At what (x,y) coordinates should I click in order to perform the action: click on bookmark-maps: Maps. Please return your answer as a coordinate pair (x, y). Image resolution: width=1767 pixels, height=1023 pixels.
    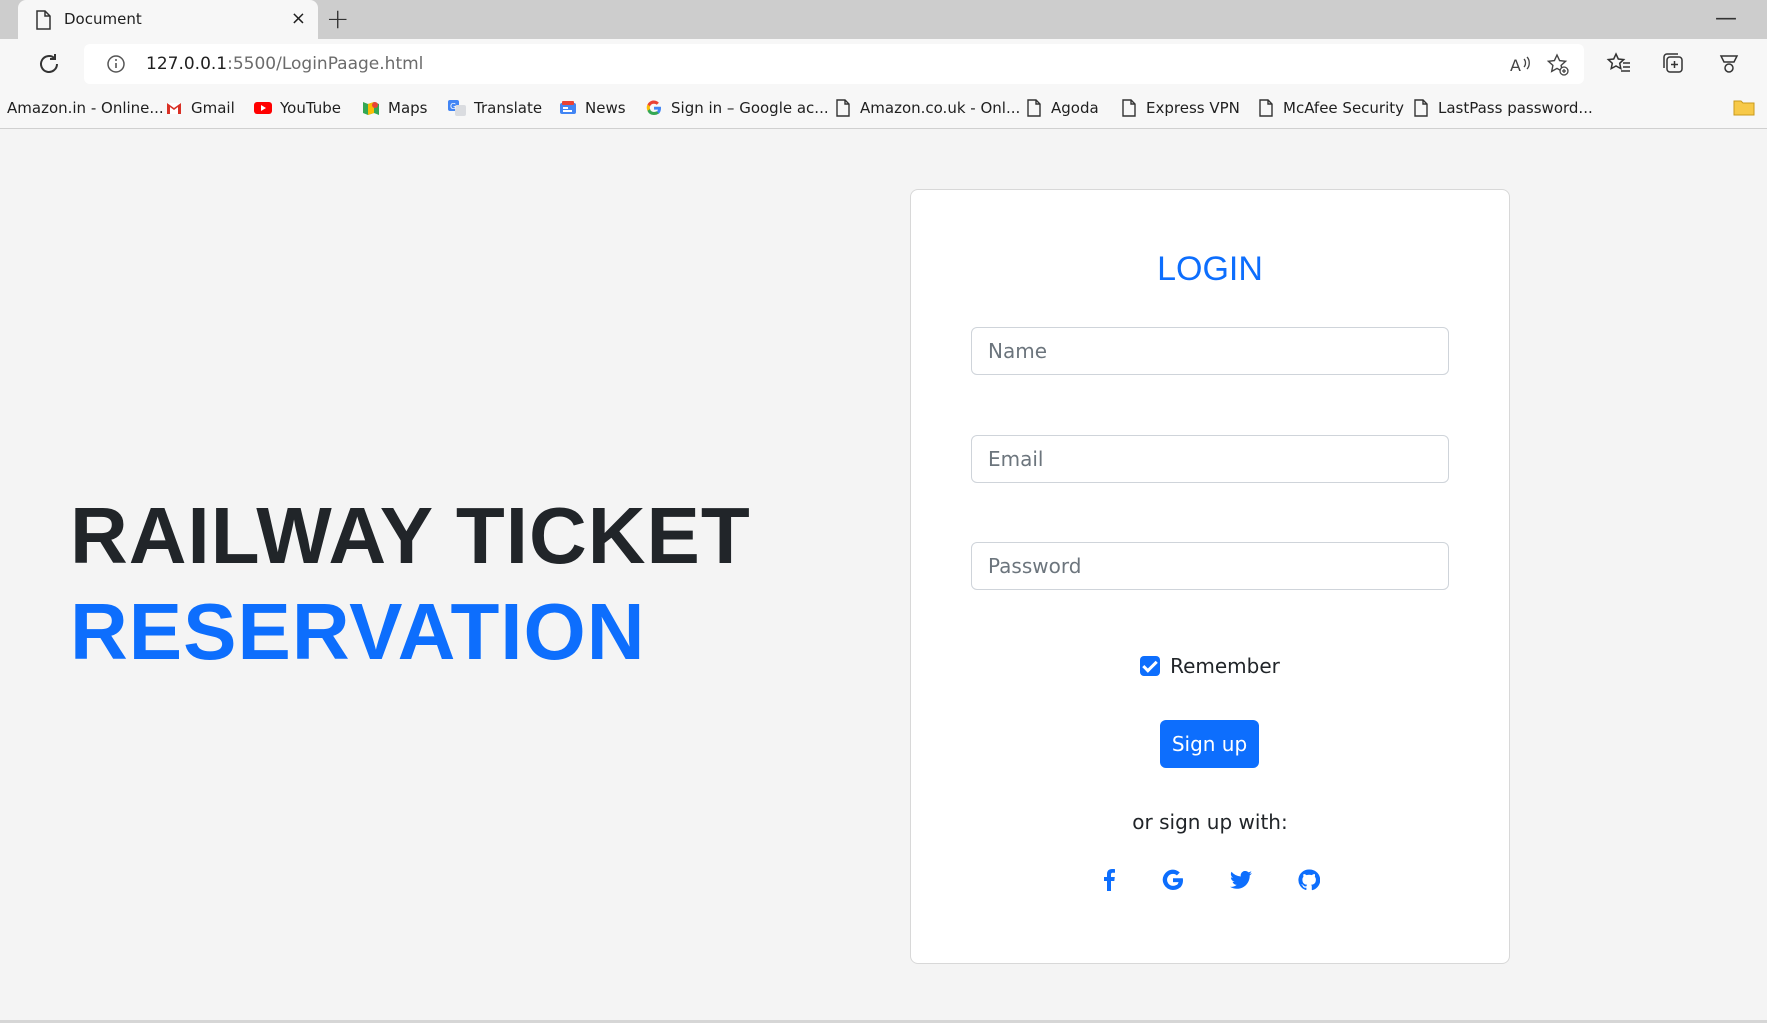
    Looking at the image, I should click on (394, 108).